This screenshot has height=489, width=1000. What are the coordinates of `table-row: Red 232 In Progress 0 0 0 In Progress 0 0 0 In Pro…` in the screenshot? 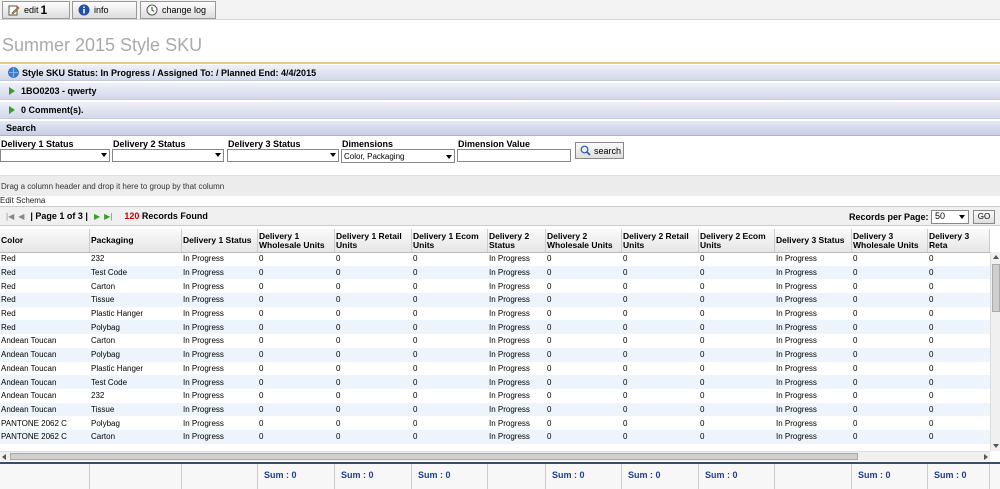 It's located at (495, 259).